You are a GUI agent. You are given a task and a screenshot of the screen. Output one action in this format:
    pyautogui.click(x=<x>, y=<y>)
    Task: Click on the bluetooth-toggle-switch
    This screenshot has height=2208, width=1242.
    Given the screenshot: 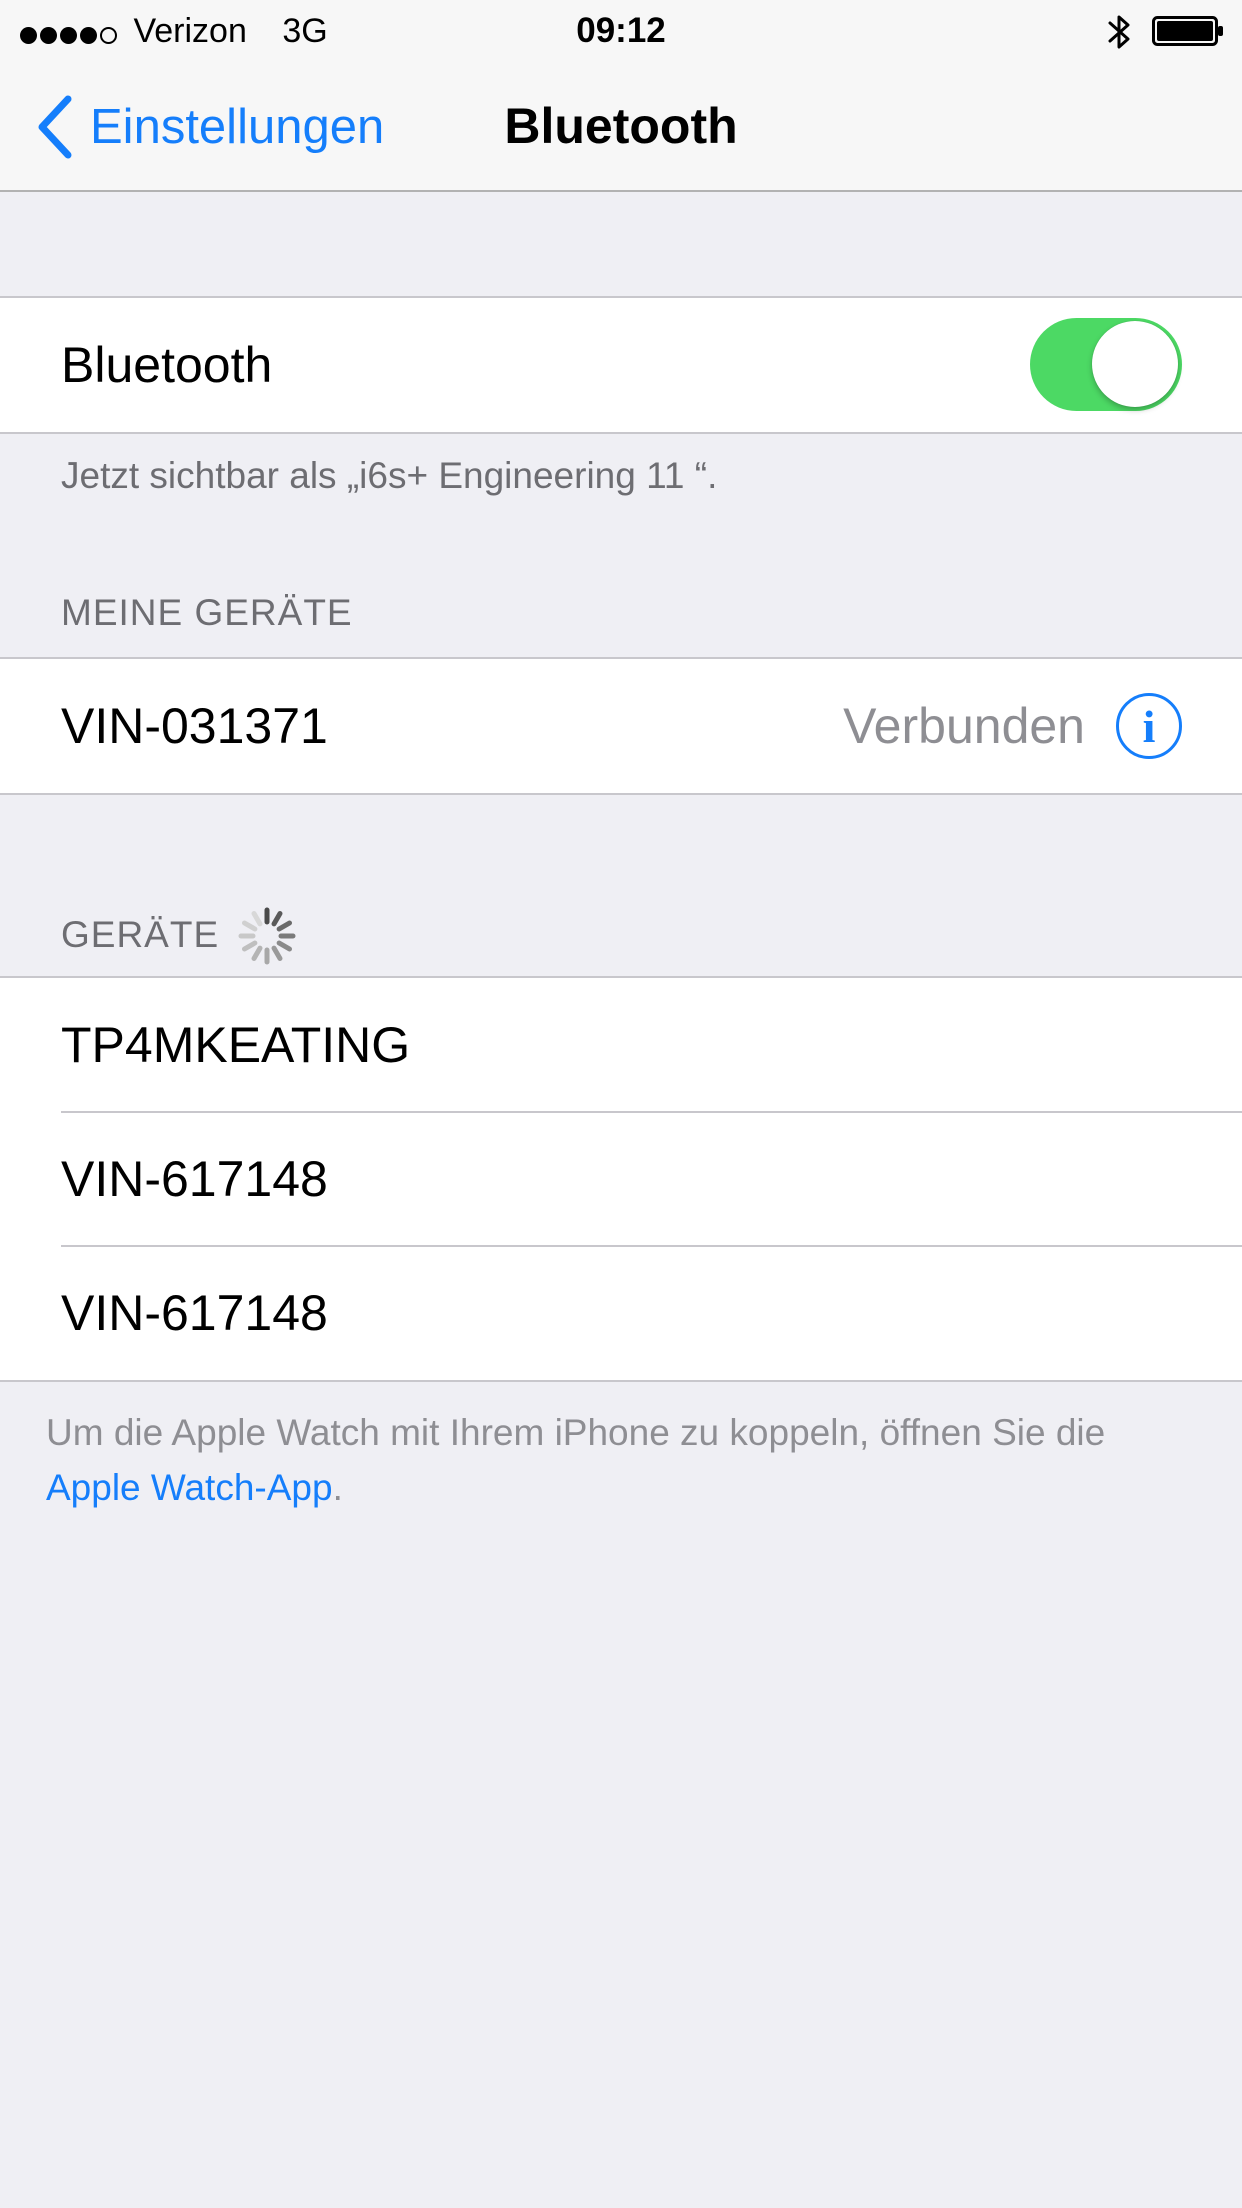 What is the action you would take?
    pyautogui.click(x=1106, y=364)
    